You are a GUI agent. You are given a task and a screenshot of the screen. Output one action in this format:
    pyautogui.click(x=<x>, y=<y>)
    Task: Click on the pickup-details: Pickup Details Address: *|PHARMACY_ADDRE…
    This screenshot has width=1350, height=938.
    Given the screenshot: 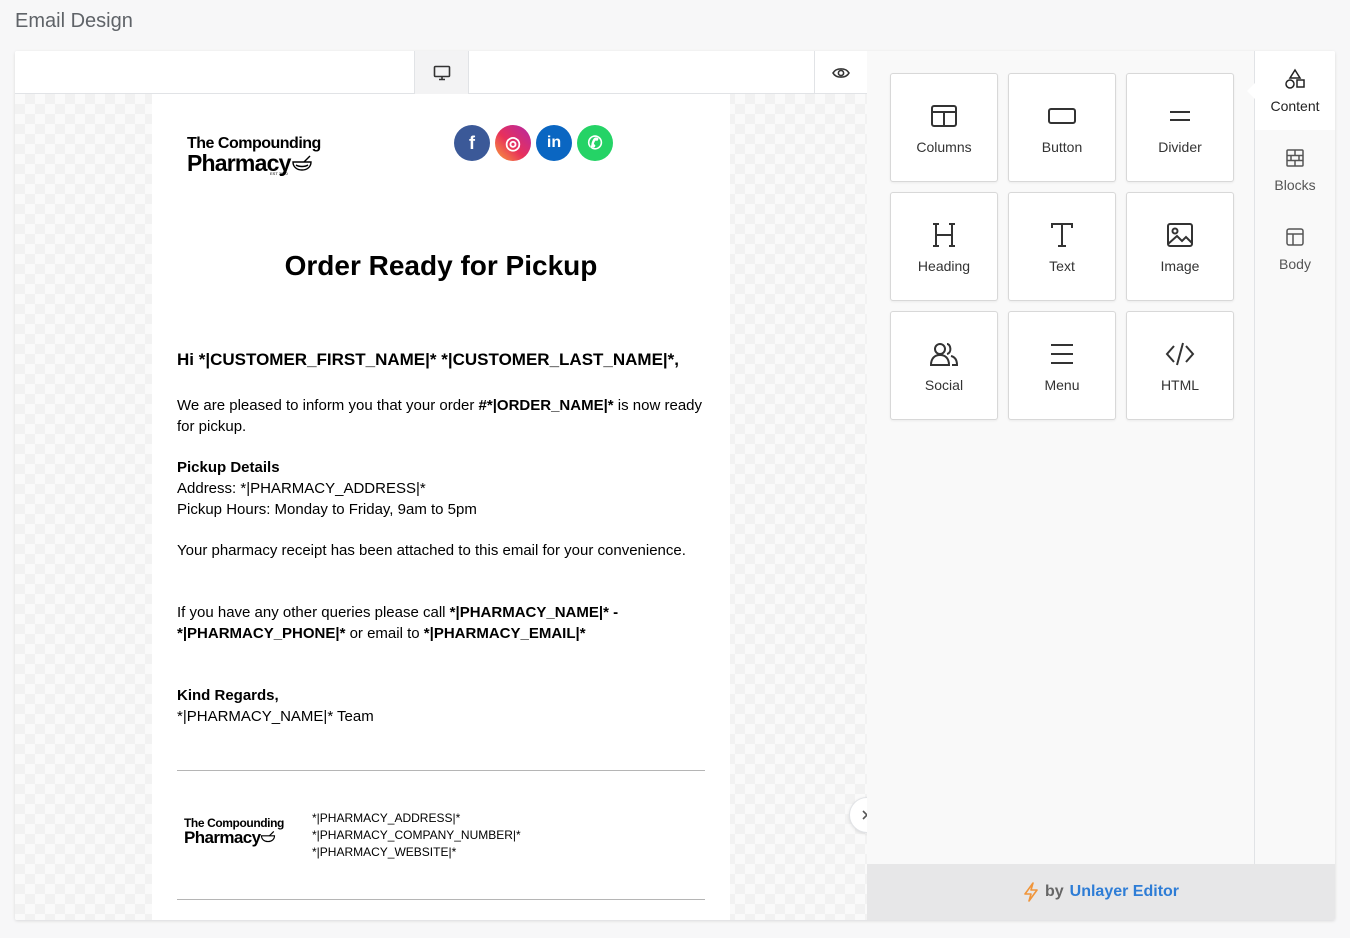 What is the action you would take?
    pyautogui.click(x=447, y=488)
    